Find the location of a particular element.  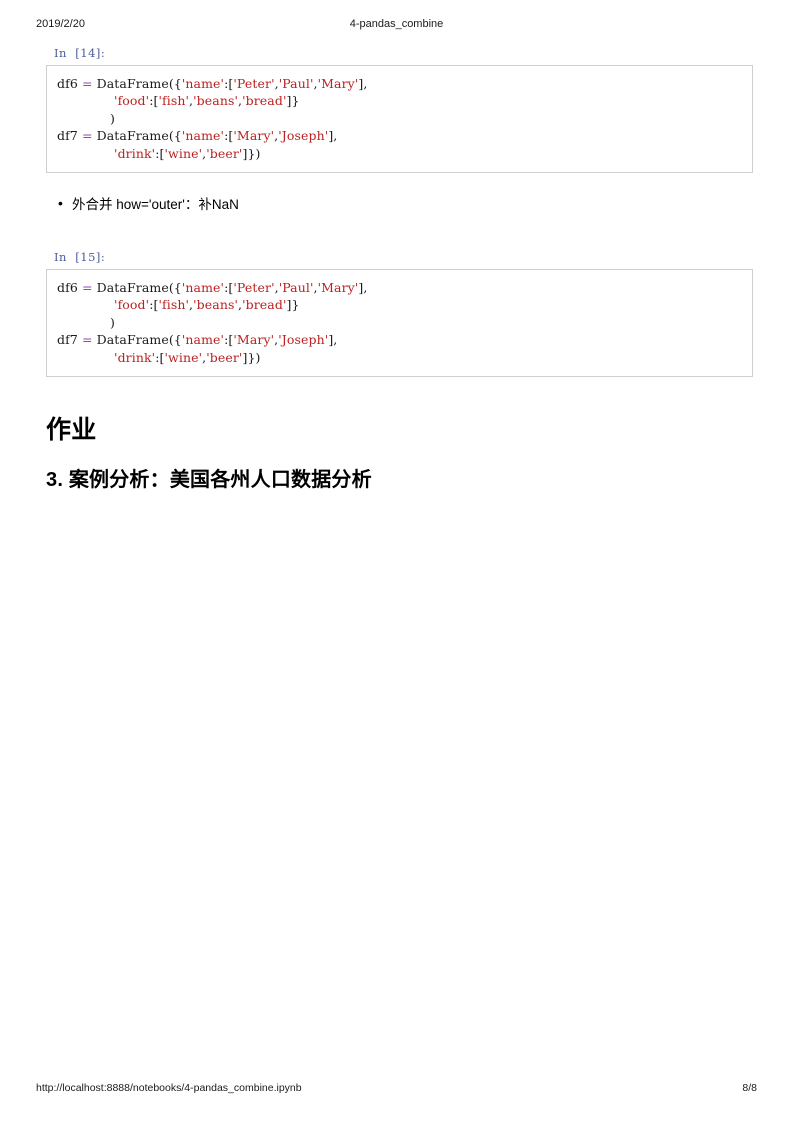

page-title: 作业 is located at coordinates (71, 430).